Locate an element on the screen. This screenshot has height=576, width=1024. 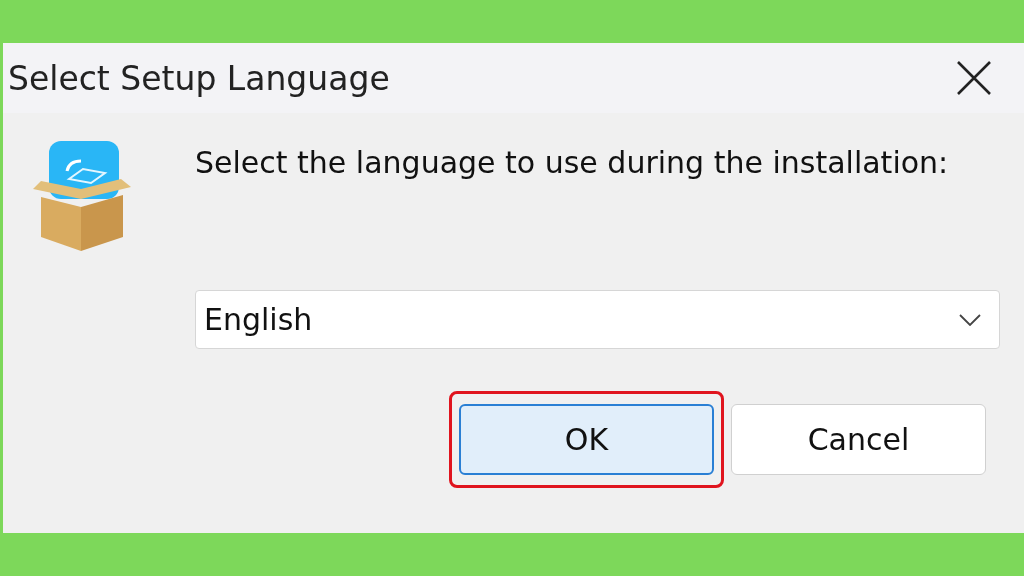
language-dropdown: English is located at coordinates (597, 319).